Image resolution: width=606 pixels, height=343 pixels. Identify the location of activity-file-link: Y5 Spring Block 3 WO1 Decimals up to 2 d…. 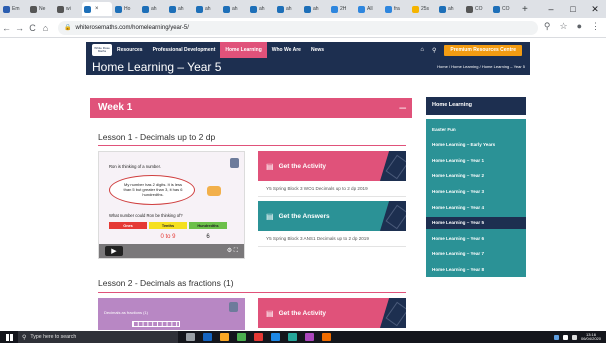
(317, 188).